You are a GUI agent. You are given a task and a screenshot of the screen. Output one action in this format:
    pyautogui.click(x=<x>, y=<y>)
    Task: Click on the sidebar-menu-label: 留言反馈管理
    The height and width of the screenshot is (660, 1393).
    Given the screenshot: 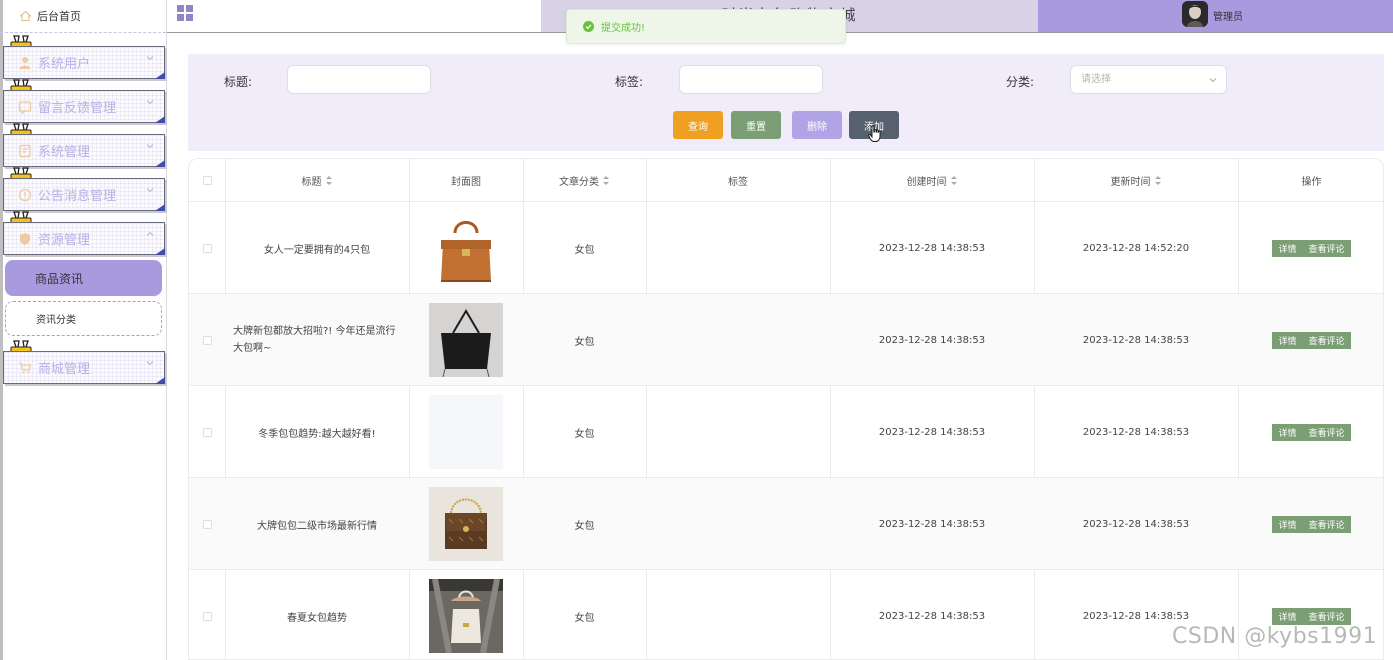 What is the action you would take?
    pyautogui.click(x=77, y=108)
    